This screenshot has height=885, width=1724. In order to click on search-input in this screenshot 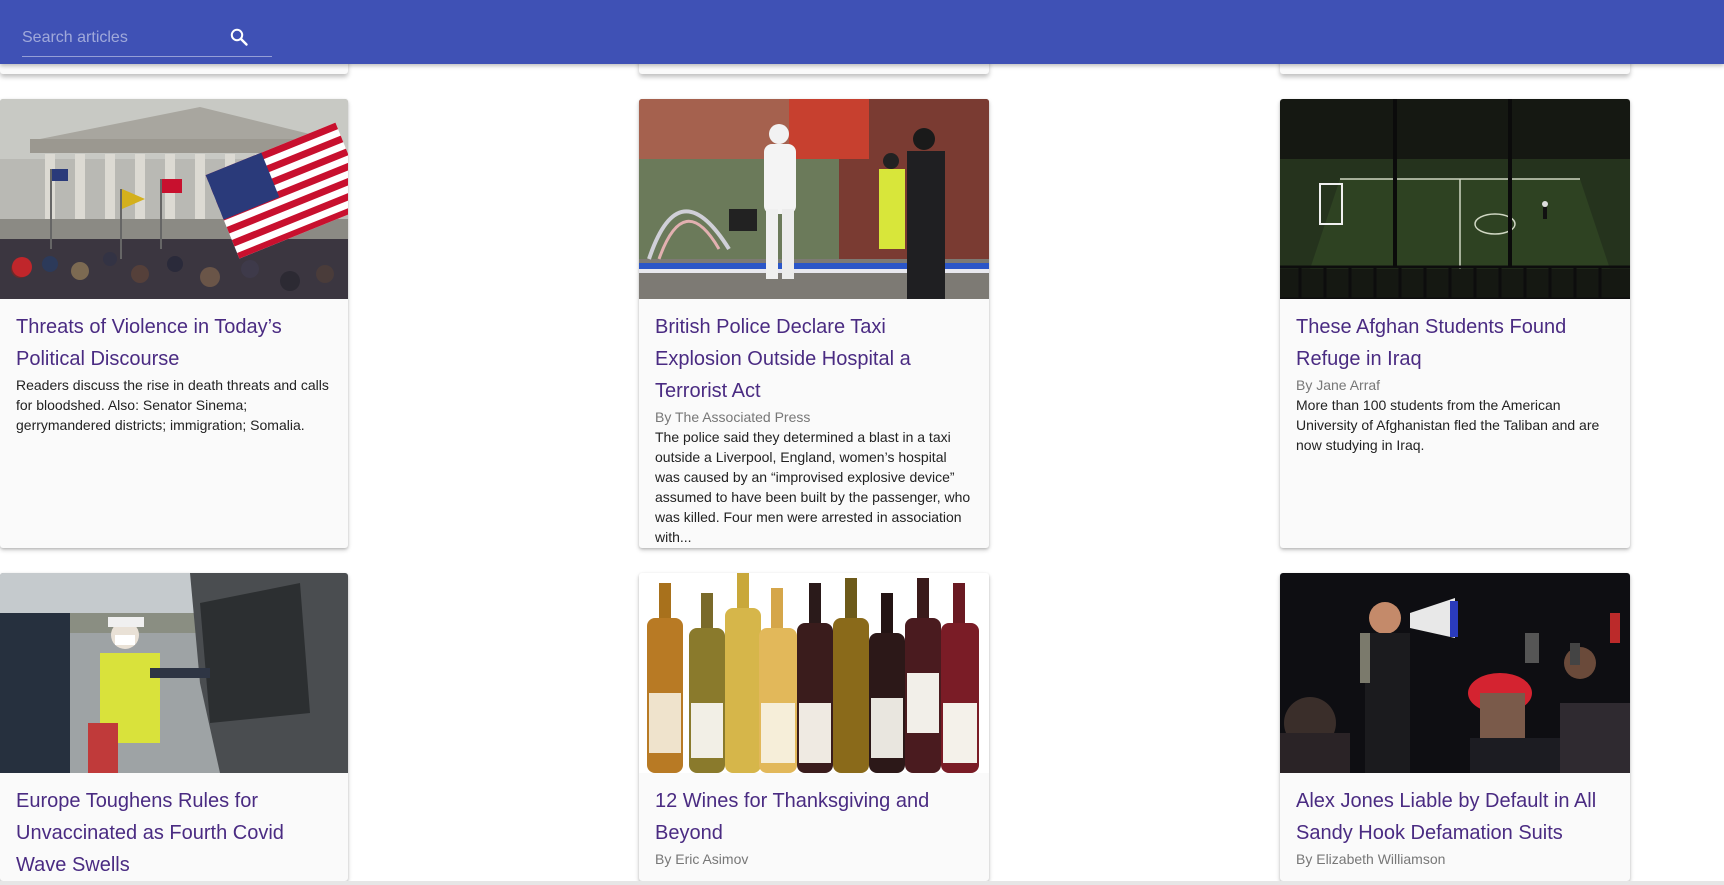, I will do `click(122, 38)`.